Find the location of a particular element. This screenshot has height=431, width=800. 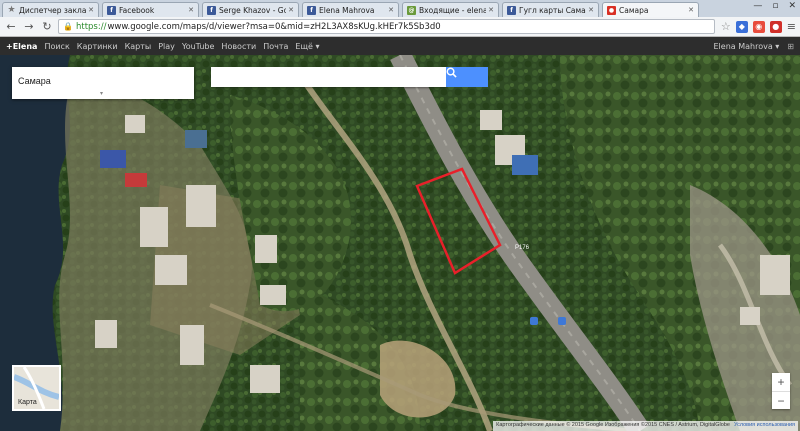

extension-icon: ◆ is located at coordinates (741, 26).